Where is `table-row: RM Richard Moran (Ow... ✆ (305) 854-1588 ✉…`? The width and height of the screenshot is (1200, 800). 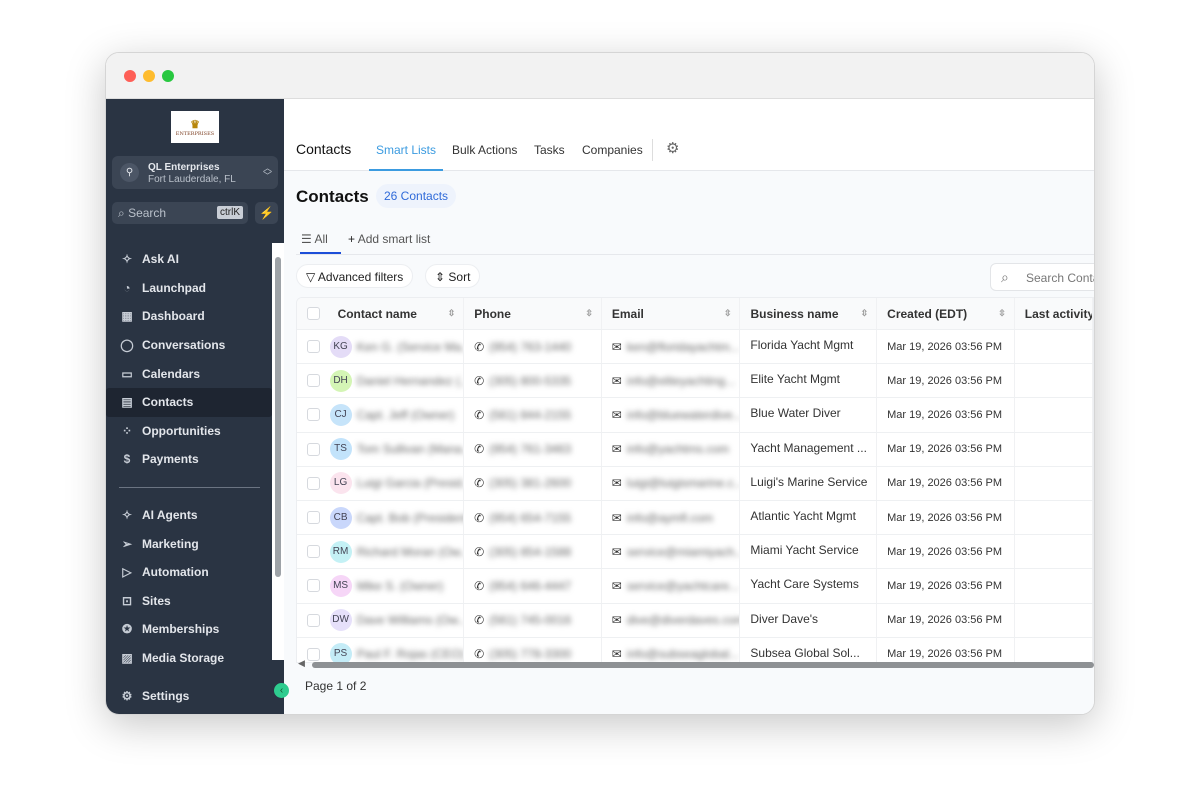
table-row: RM Richard Moran (Ow... ✆ (305) 854-1588 ✉… is located at coordinates (695, 552).